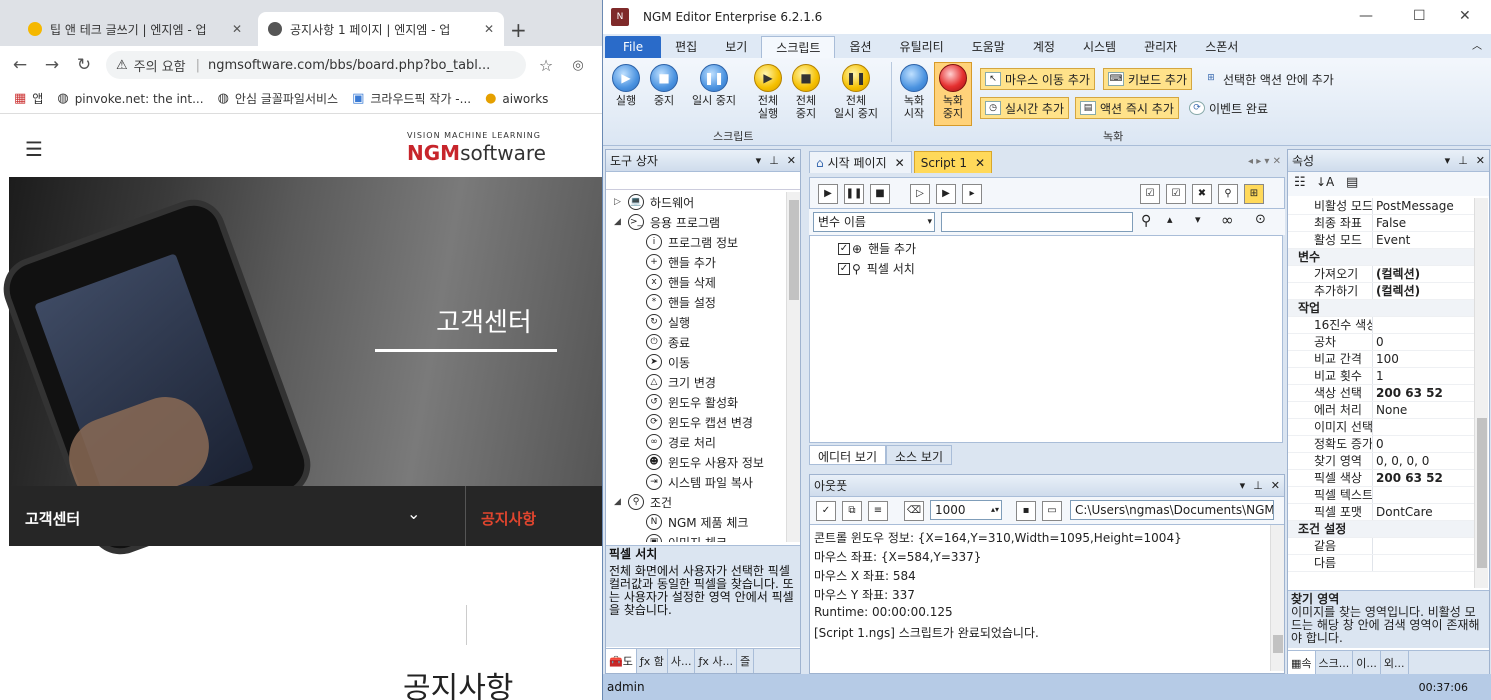 The height and width of the screenshot is (700, 1491). Describe the element at coordinates (1025, 108) in the screenshot. I see `add-realtime-button: ◷ 실시간 추가` at that location.